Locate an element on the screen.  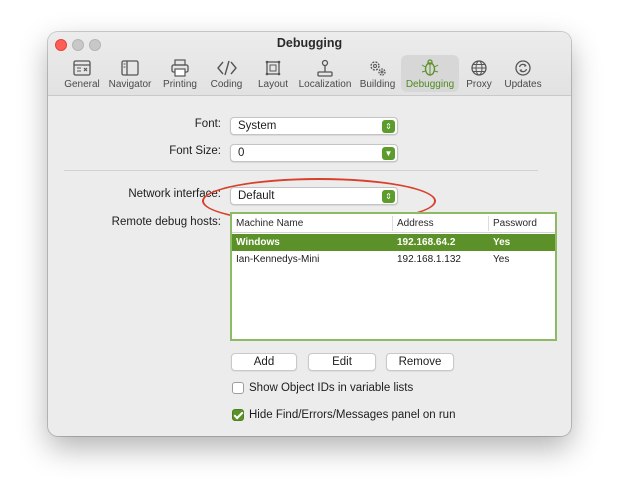
hide-panel-option: Hide Find/Errors/Messages panel on run is located at coordinates (343, 415).